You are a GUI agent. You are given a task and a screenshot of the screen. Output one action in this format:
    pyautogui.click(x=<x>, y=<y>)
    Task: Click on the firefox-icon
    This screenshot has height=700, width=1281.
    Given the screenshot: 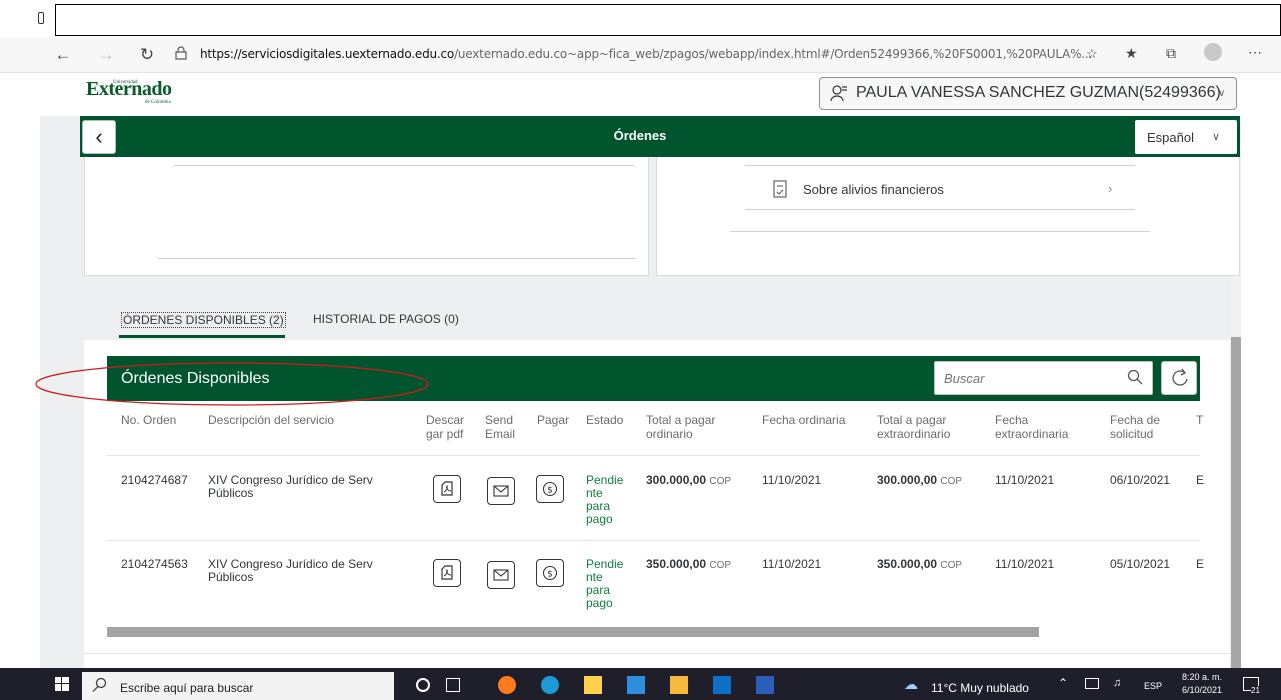 What is the action you would take?
    pyautogui.click(x=507, y=685)
    